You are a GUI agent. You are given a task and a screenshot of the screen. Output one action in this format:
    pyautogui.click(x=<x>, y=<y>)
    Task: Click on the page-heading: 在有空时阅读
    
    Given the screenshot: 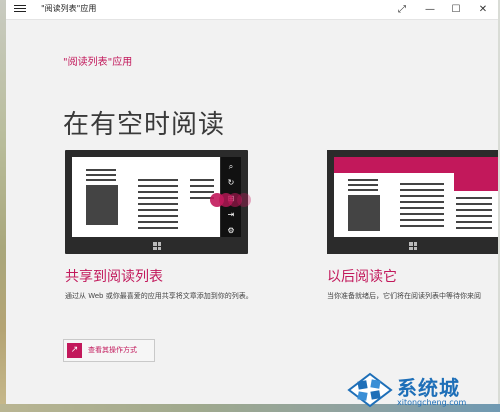 What is the action you would take?
    pyautogui.click(x=144, y=125)
    